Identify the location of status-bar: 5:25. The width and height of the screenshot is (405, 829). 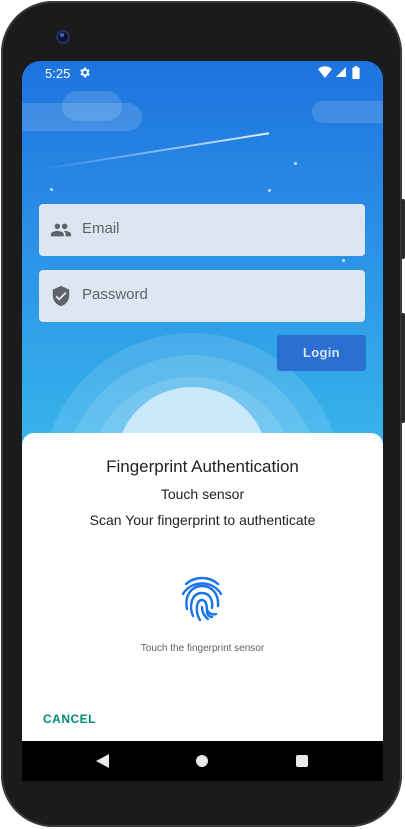
(202, 73).